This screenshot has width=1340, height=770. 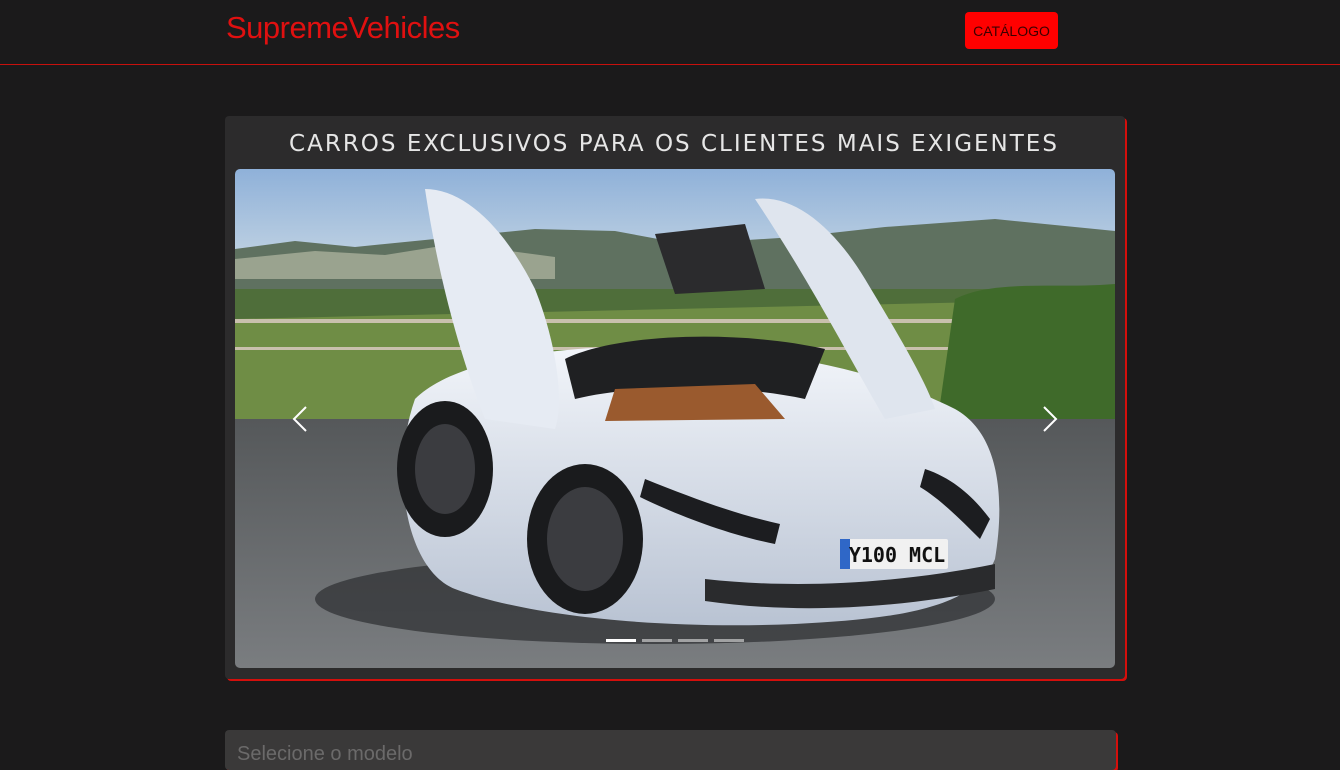 What do you see at coordinates (897, 555) in the screenshot?
I see `license-plate-text: Y100 MCL` at bounding box center [897, 555].